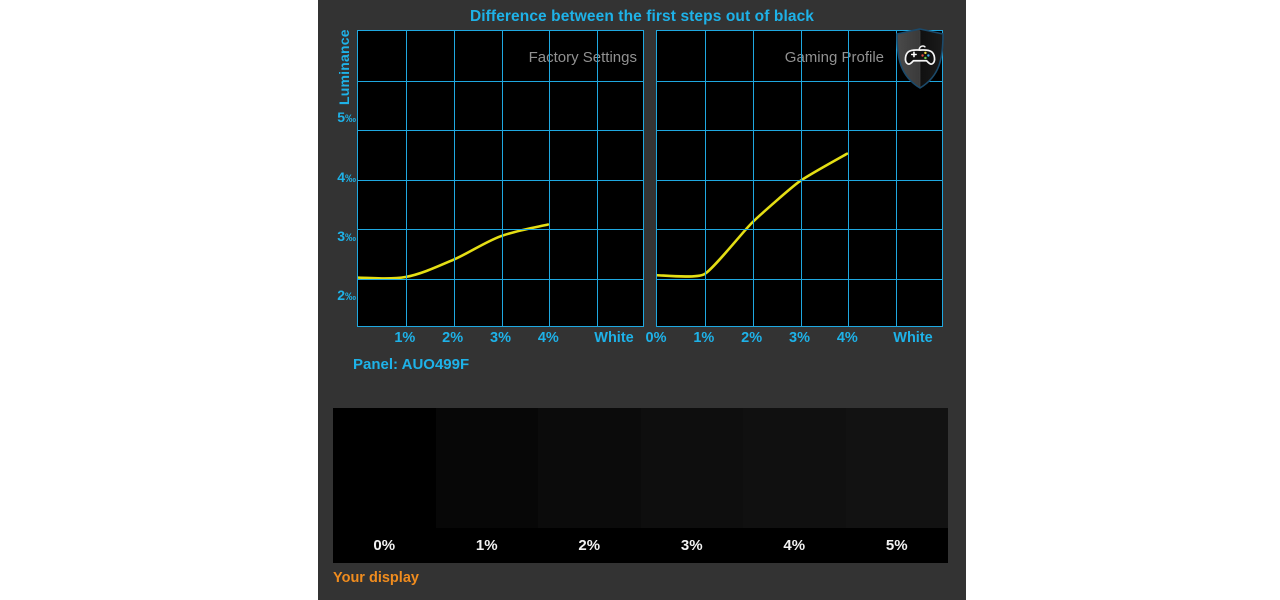 This screenshot has height=600, width=1280. What do you see at coordinates (411, 364) in the screenshot?
I see `panel-model-label: Panel: AUO499F` at bounding box center [411, 364].